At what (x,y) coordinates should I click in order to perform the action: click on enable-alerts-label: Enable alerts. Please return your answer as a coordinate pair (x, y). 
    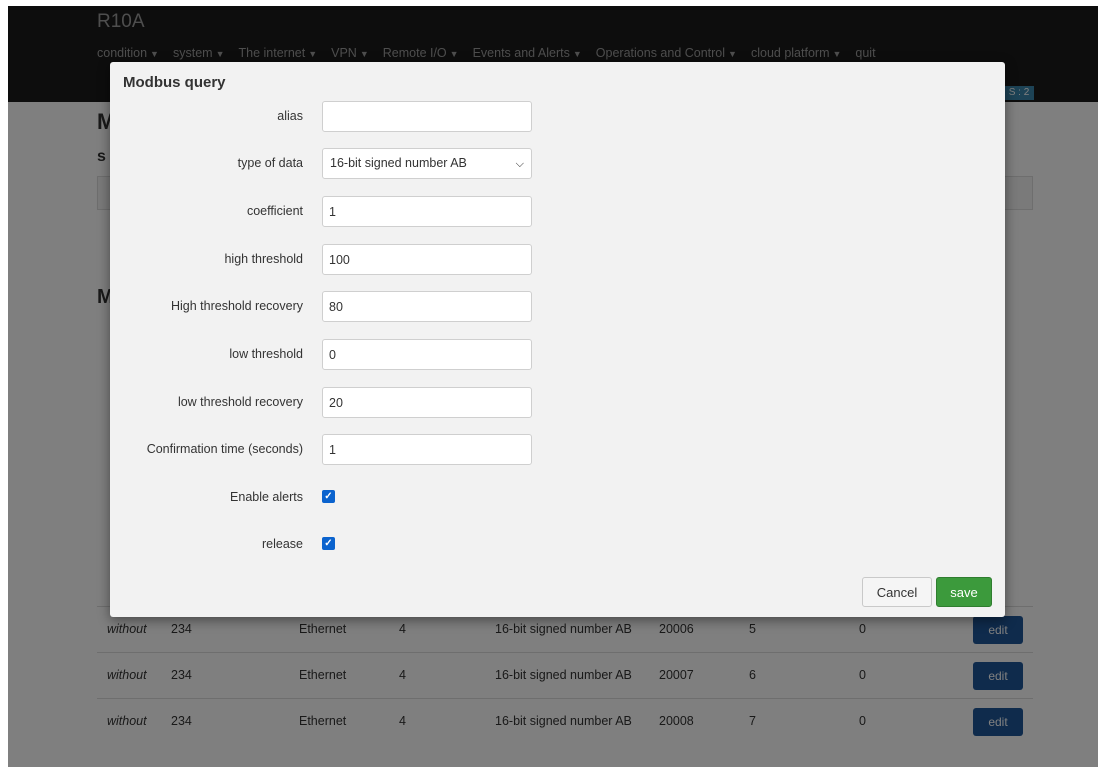
    Looking at the image, I should click on (266, 497).